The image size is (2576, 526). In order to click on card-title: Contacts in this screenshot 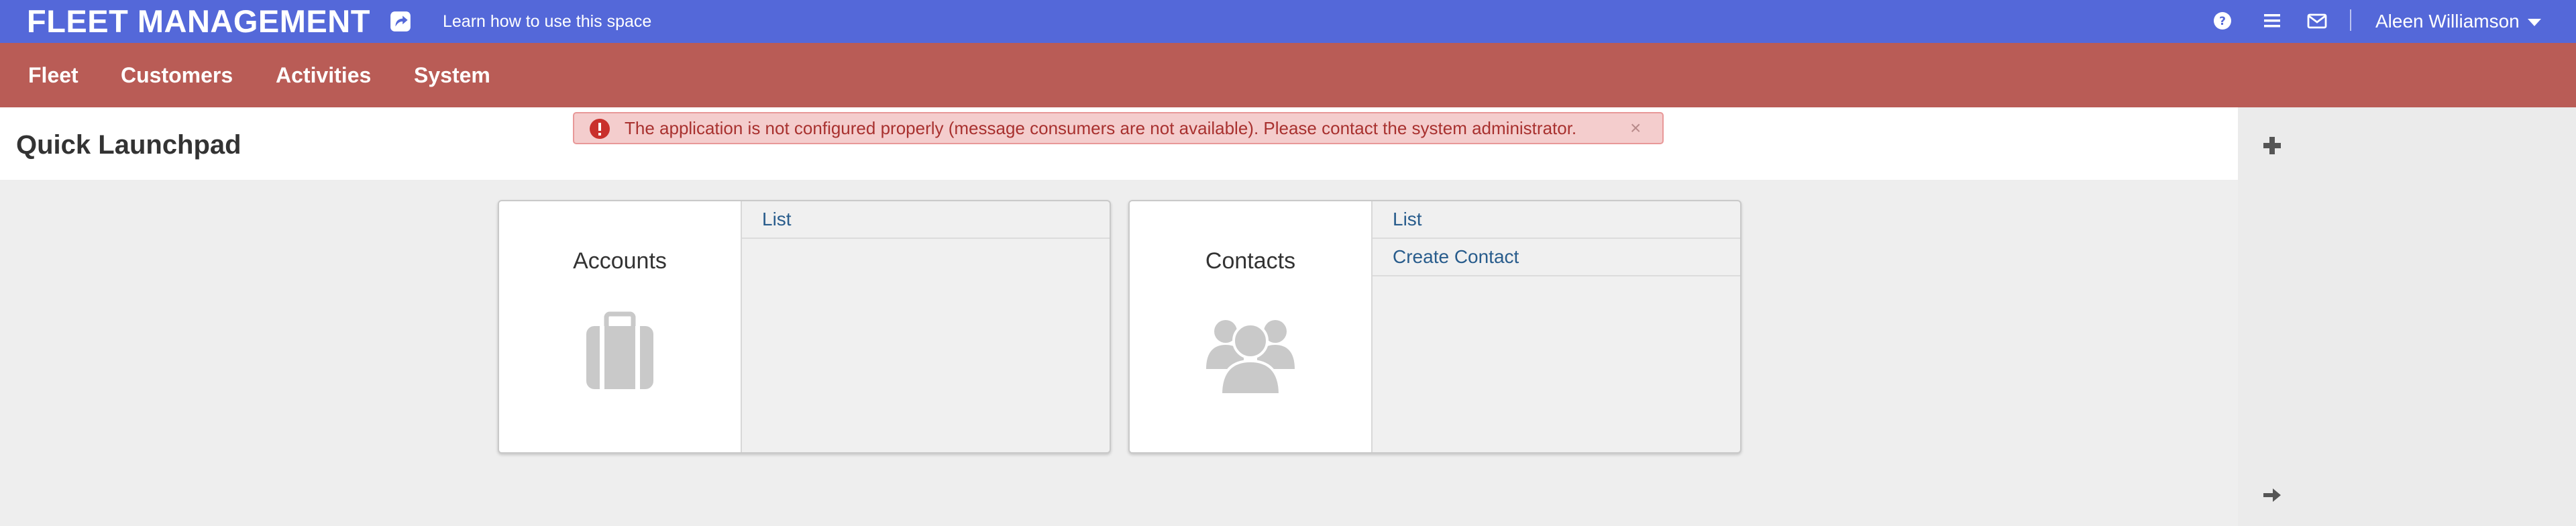, I will do `click(1250, 261)`.